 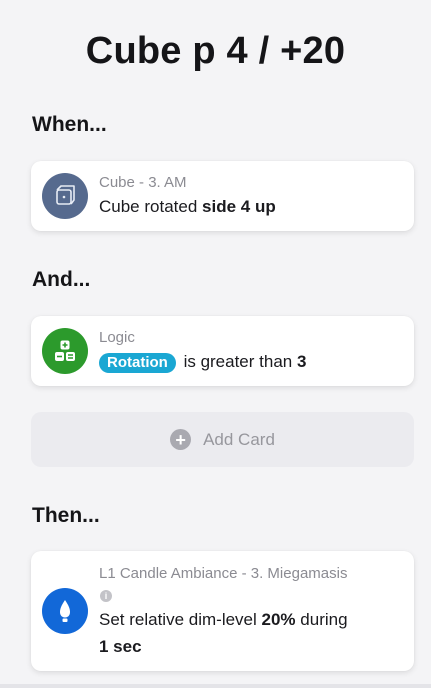 I want to click on and-card-subtitle: Logic, so click(x=117, y=337).